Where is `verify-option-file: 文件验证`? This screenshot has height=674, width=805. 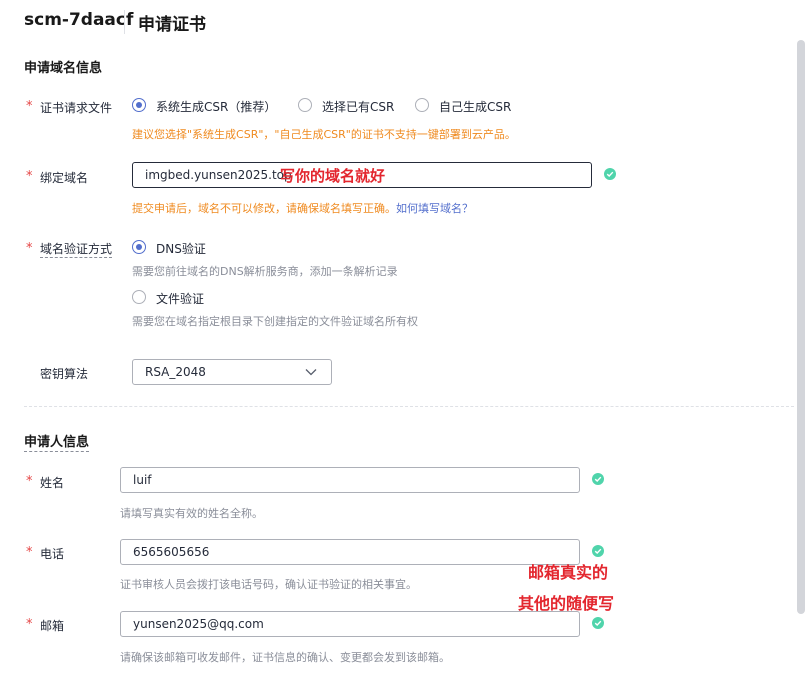 verify-option-file: 文件验证 is located at coordinates (182, 298).